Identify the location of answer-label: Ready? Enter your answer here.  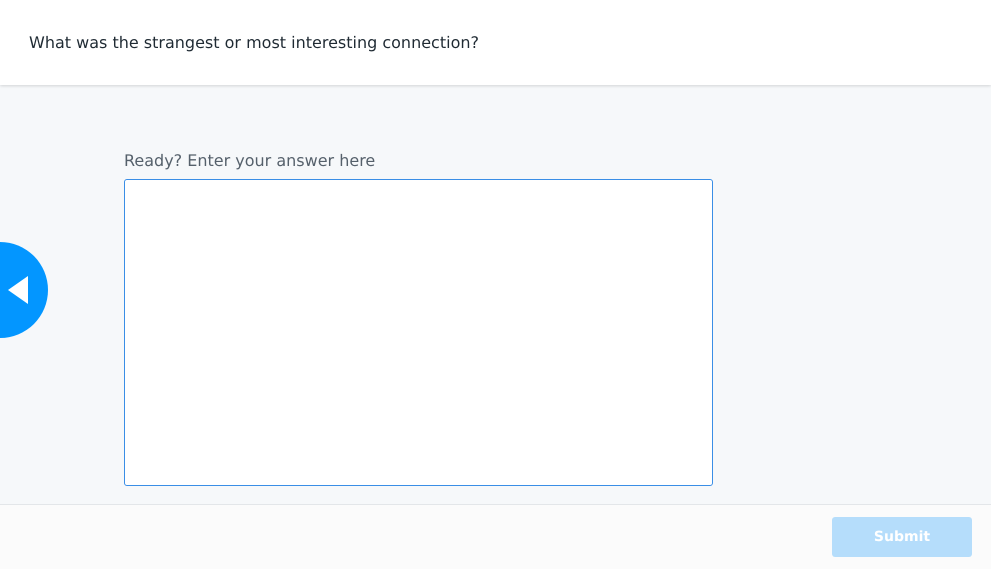
(250, 160).